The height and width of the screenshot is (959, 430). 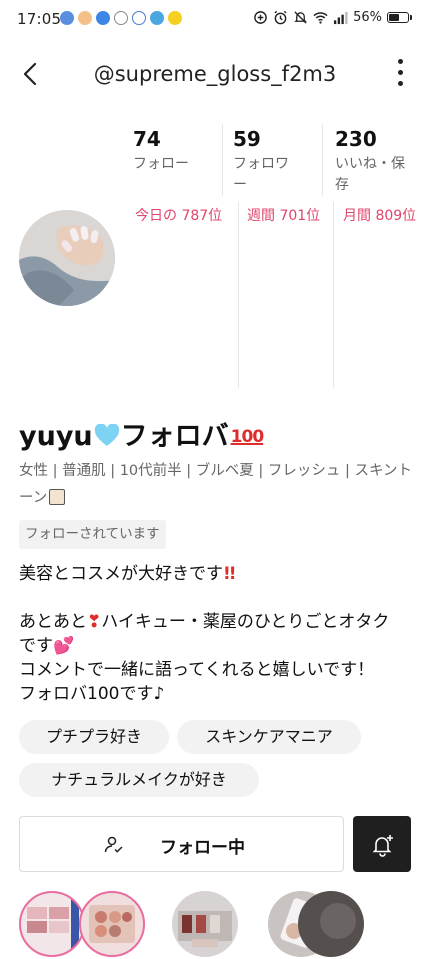 I want to click on followers-label: フォロワー, so click(x=261, y=174).